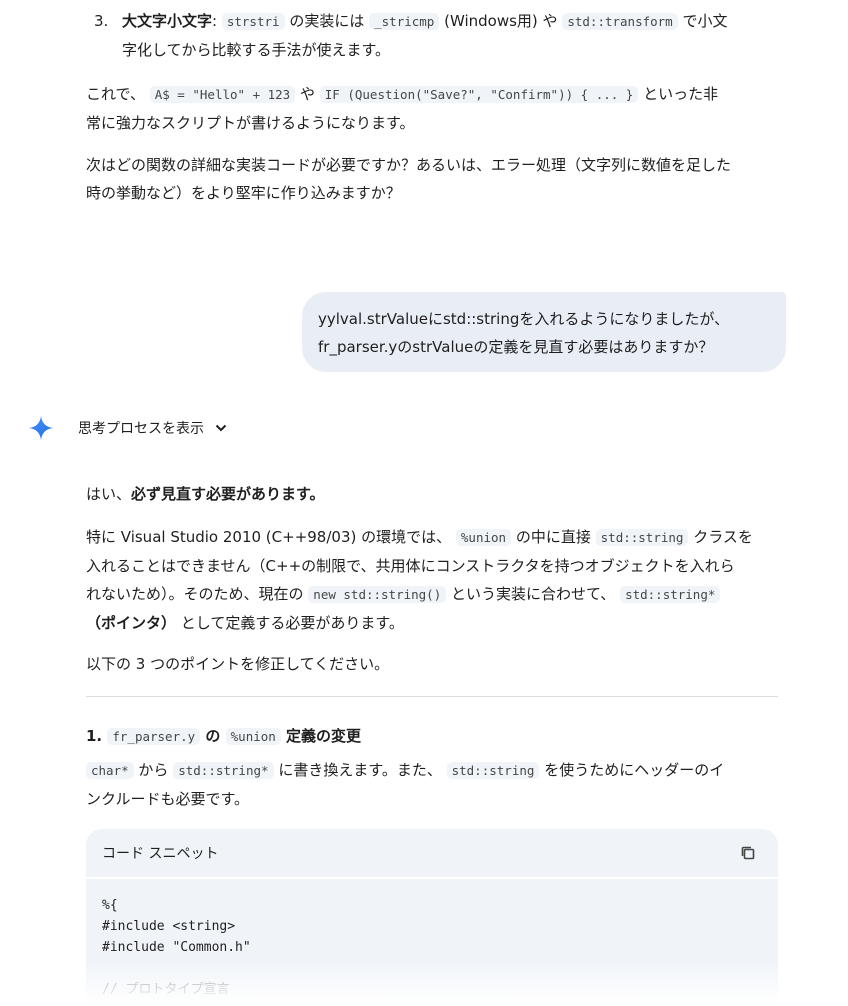 The height and width of the screenshot is (1006, 848). What do you see at coordinates (41, 428) in the screenshot?
I see `gemini-spark-icon` at bounding box center [41, 428].